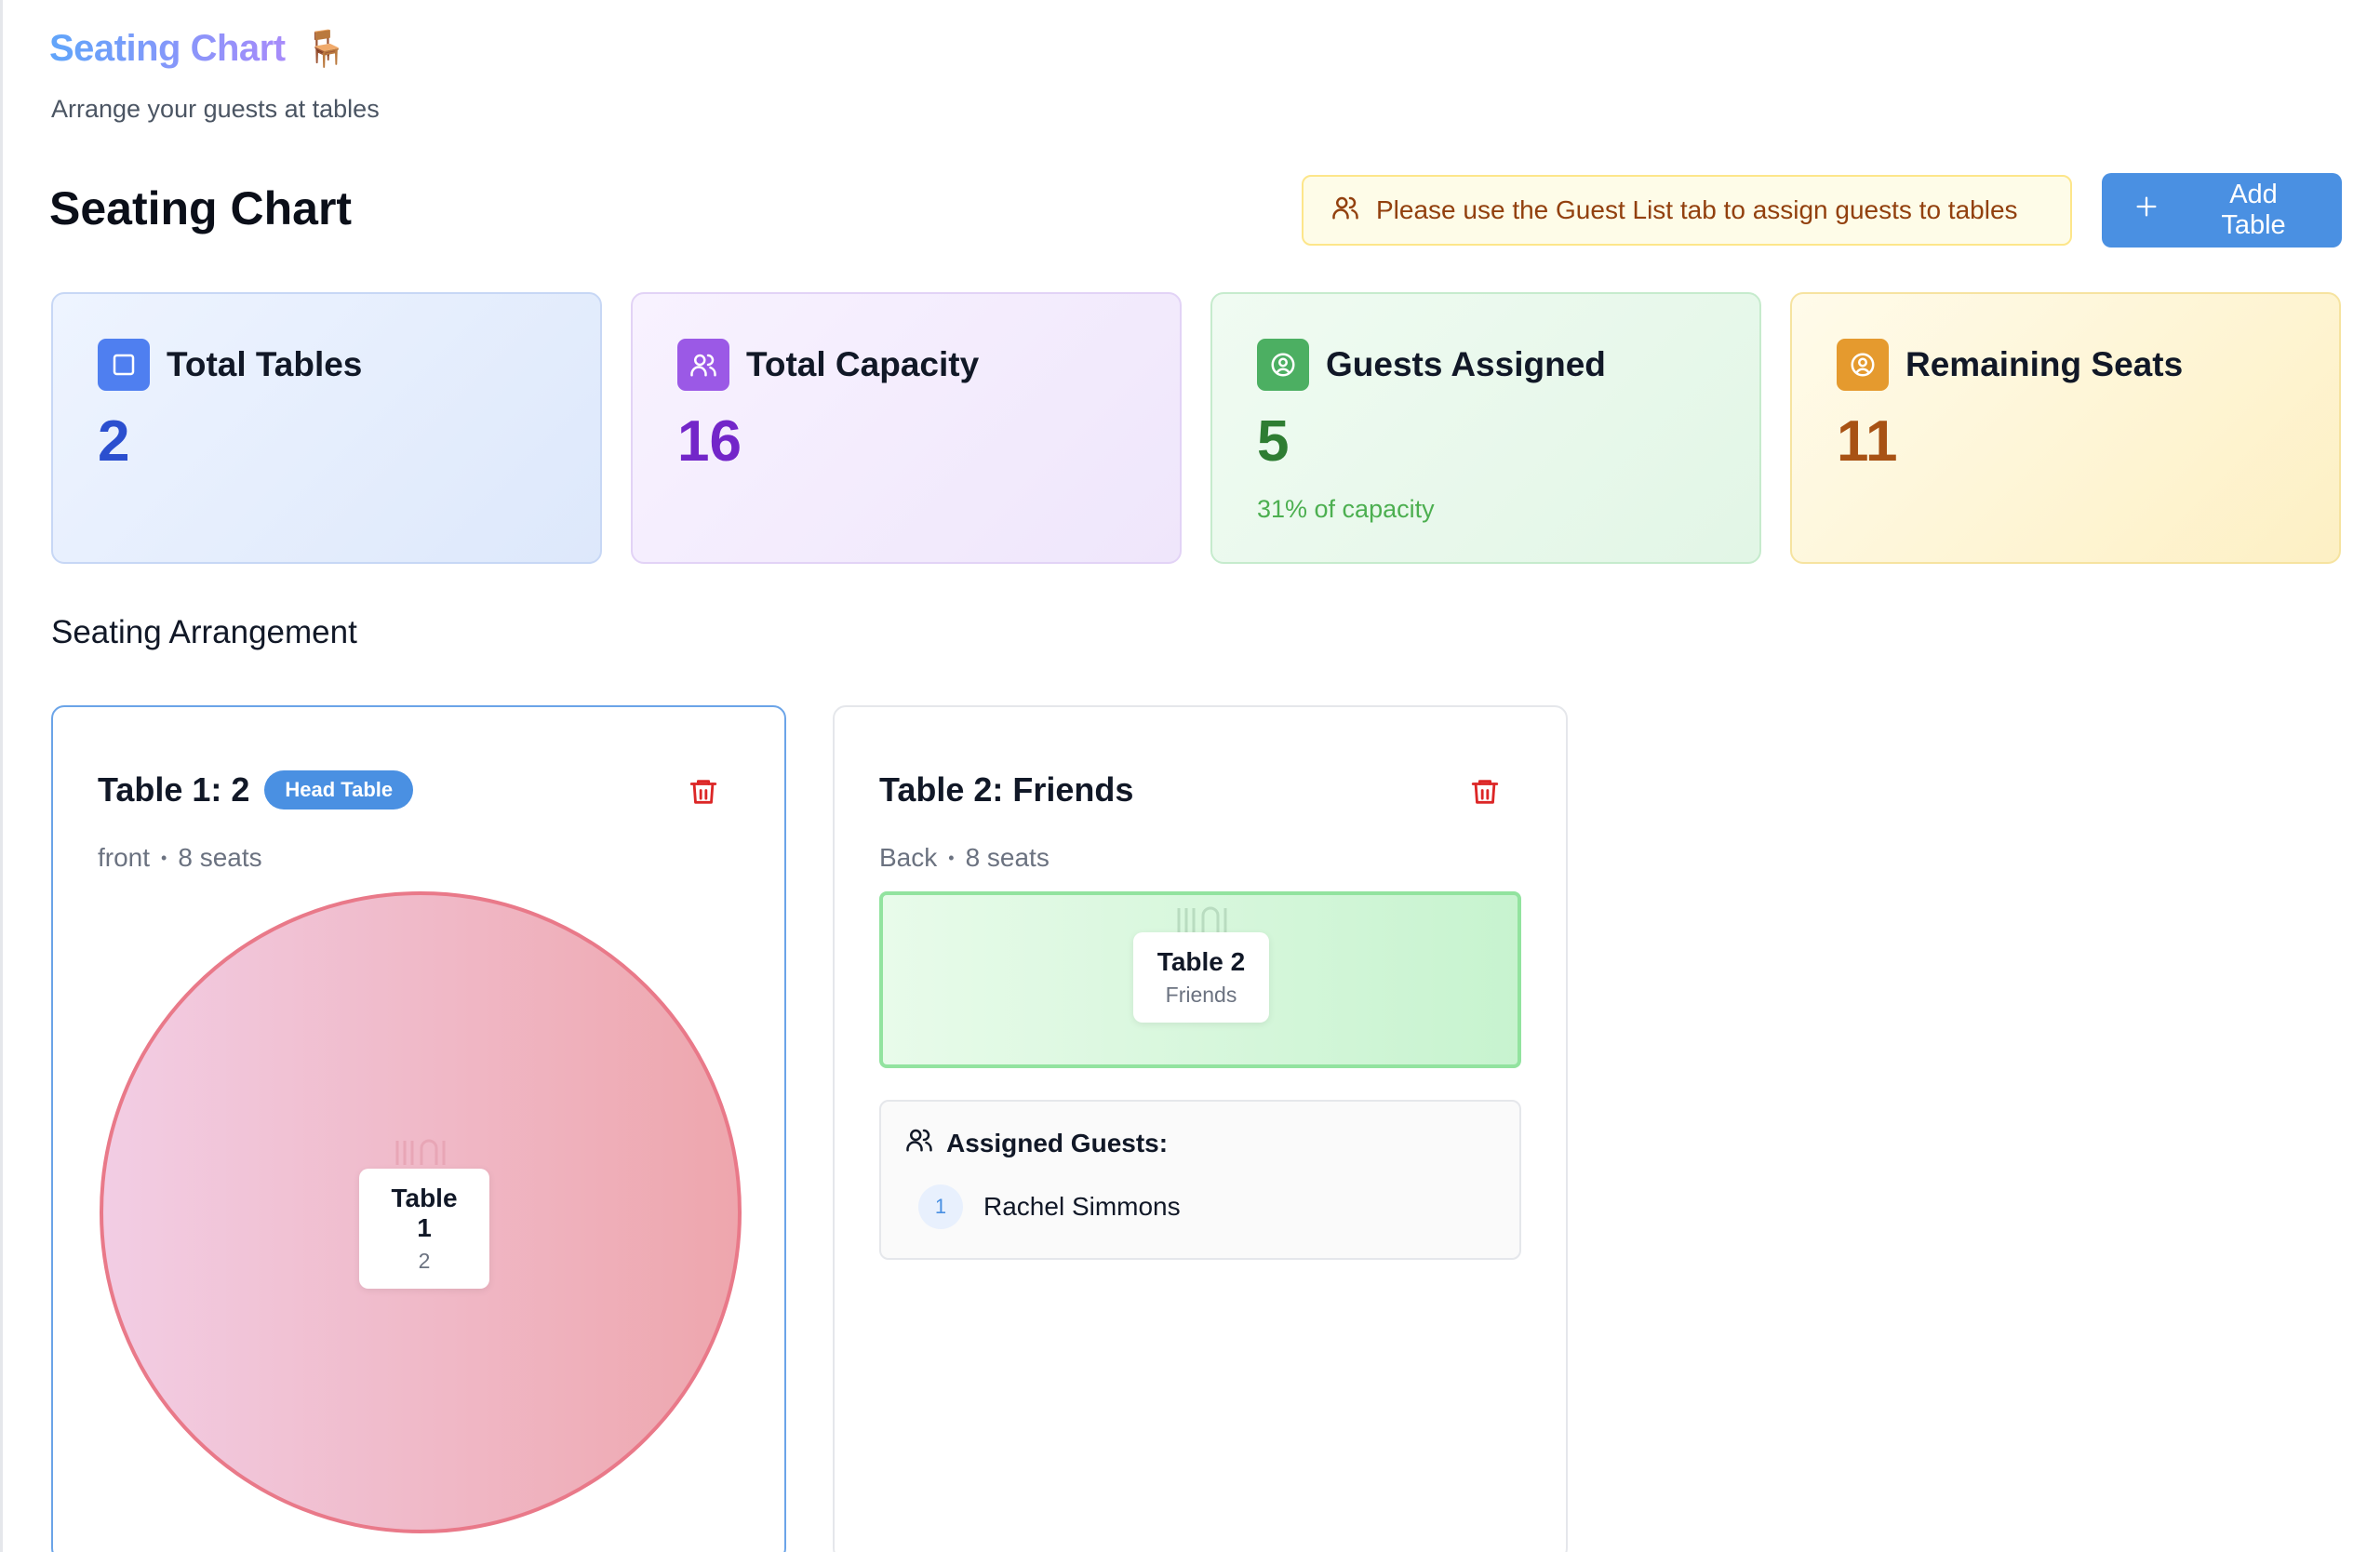 The width and height of the screenshot is (2380, 1552). I want to click on rect-table-shape: Table 2 Friends, so click(1200, 979).